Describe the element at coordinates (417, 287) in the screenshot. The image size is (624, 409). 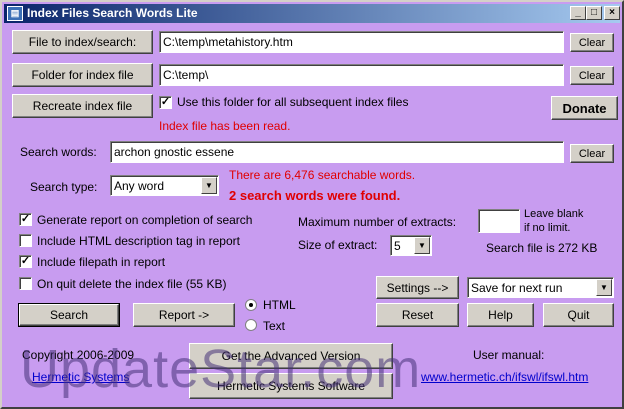
I see `settings-button: Settings -->` at that location.